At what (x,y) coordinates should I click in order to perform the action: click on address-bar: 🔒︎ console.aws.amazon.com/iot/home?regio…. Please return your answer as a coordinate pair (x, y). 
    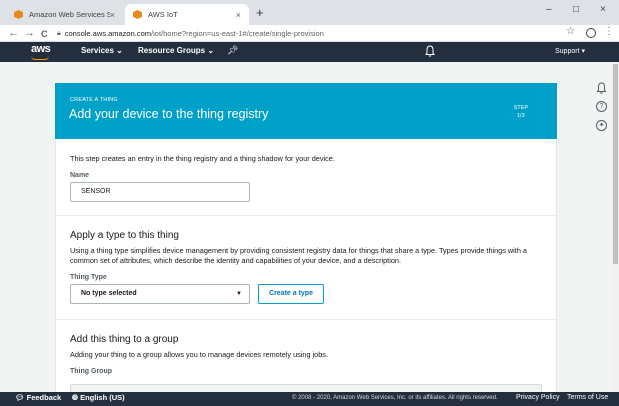
    Looking at the image, I should click on (319, 33).